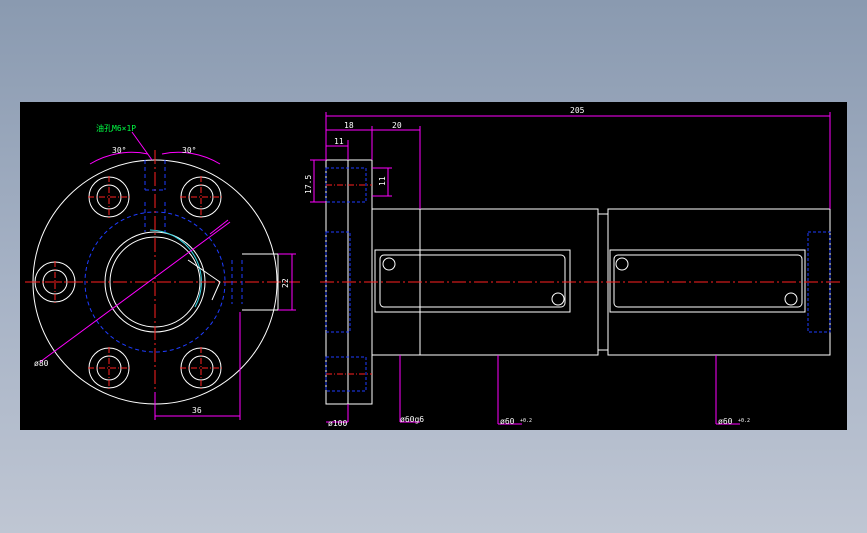 Image resolution: width=867 pixels, height=533 pixels. What do you see at coordinates (142, 146) in the screenshot?
I see `note-leader` at bounding box center [142, 146].